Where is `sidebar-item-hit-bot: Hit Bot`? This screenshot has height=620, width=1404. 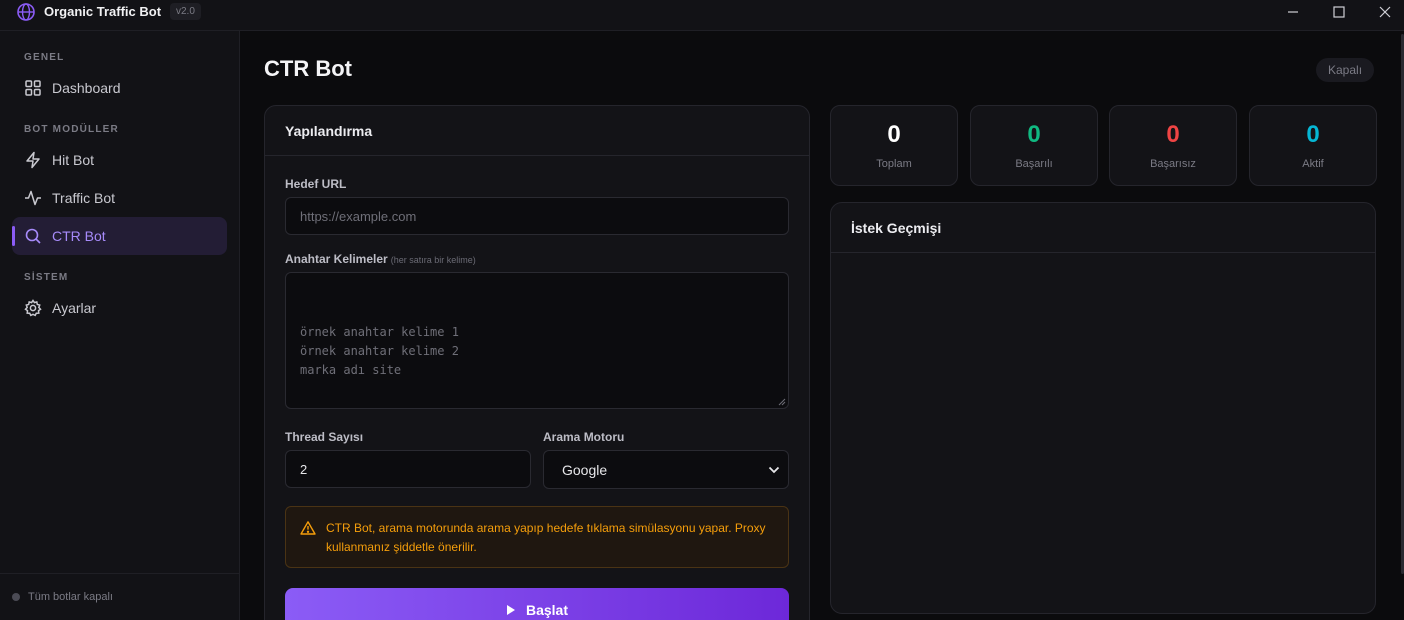 sidebar-item-hit-bot: Hit Bot is located at coordinates (119, 160).